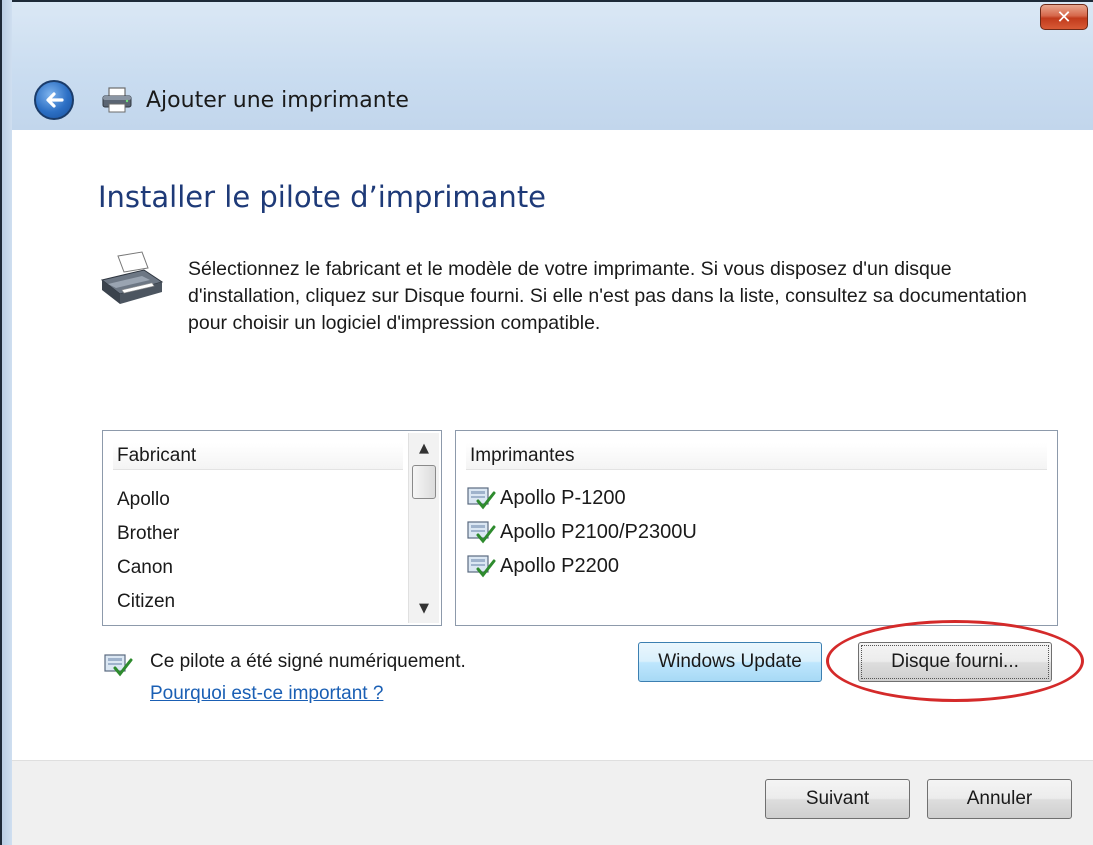  I want to click on printer-icon, so click(117, 100).